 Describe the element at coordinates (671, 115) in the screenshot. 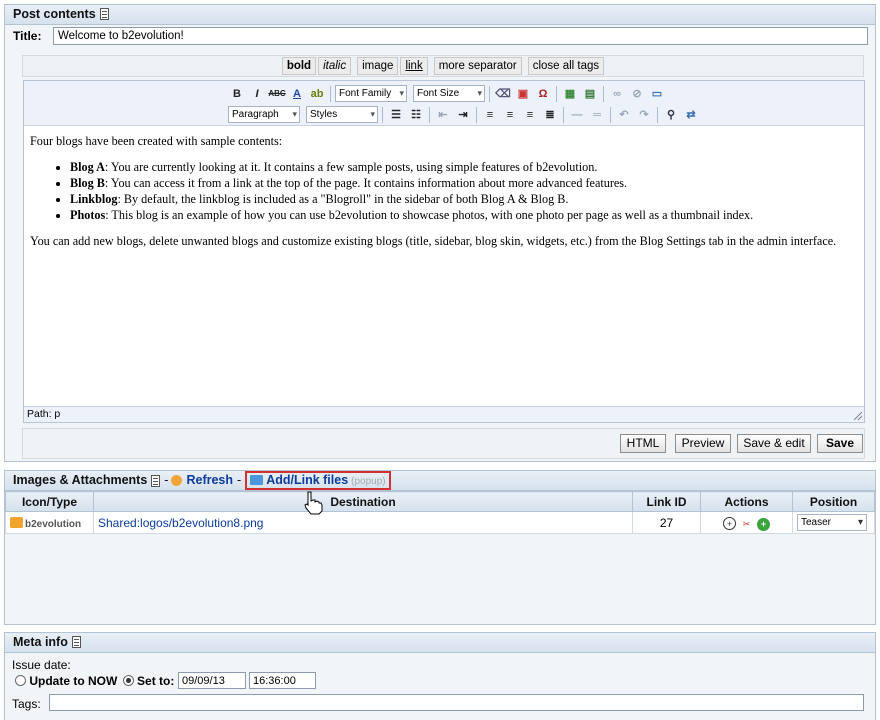

I see `search-icon: ⚲` at that location.